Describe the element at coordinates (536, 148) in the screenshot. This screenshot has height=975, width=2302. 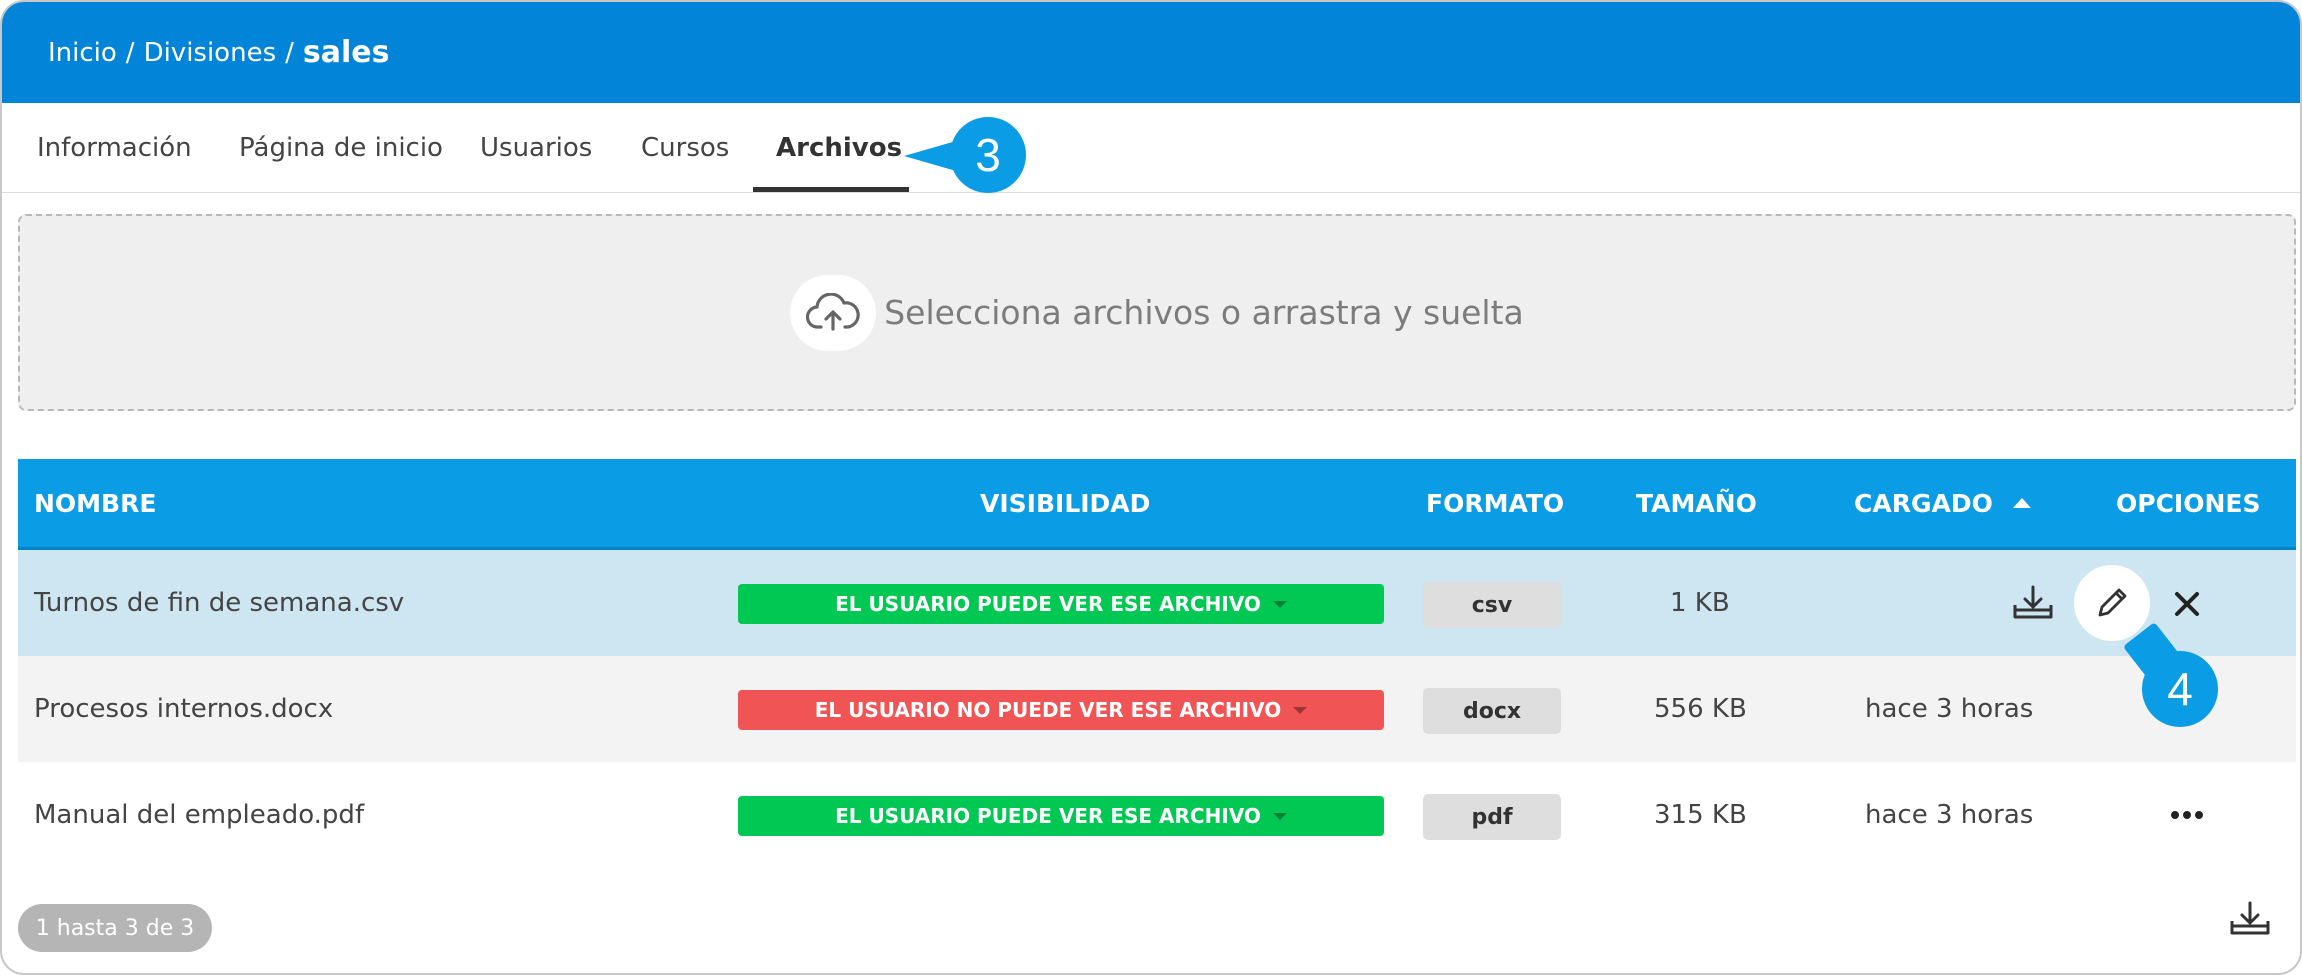
I see `tab-usuarios: Usuarios` at that location.